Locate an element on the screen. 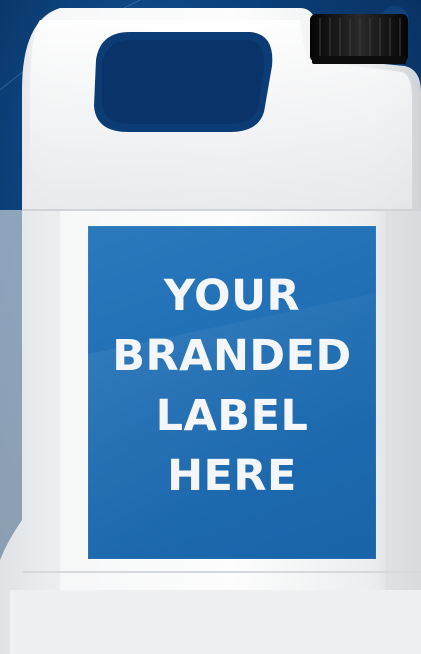 This screenshot has width=421, height=654. label-line-4: HERE is located at coordinates (232, 476).